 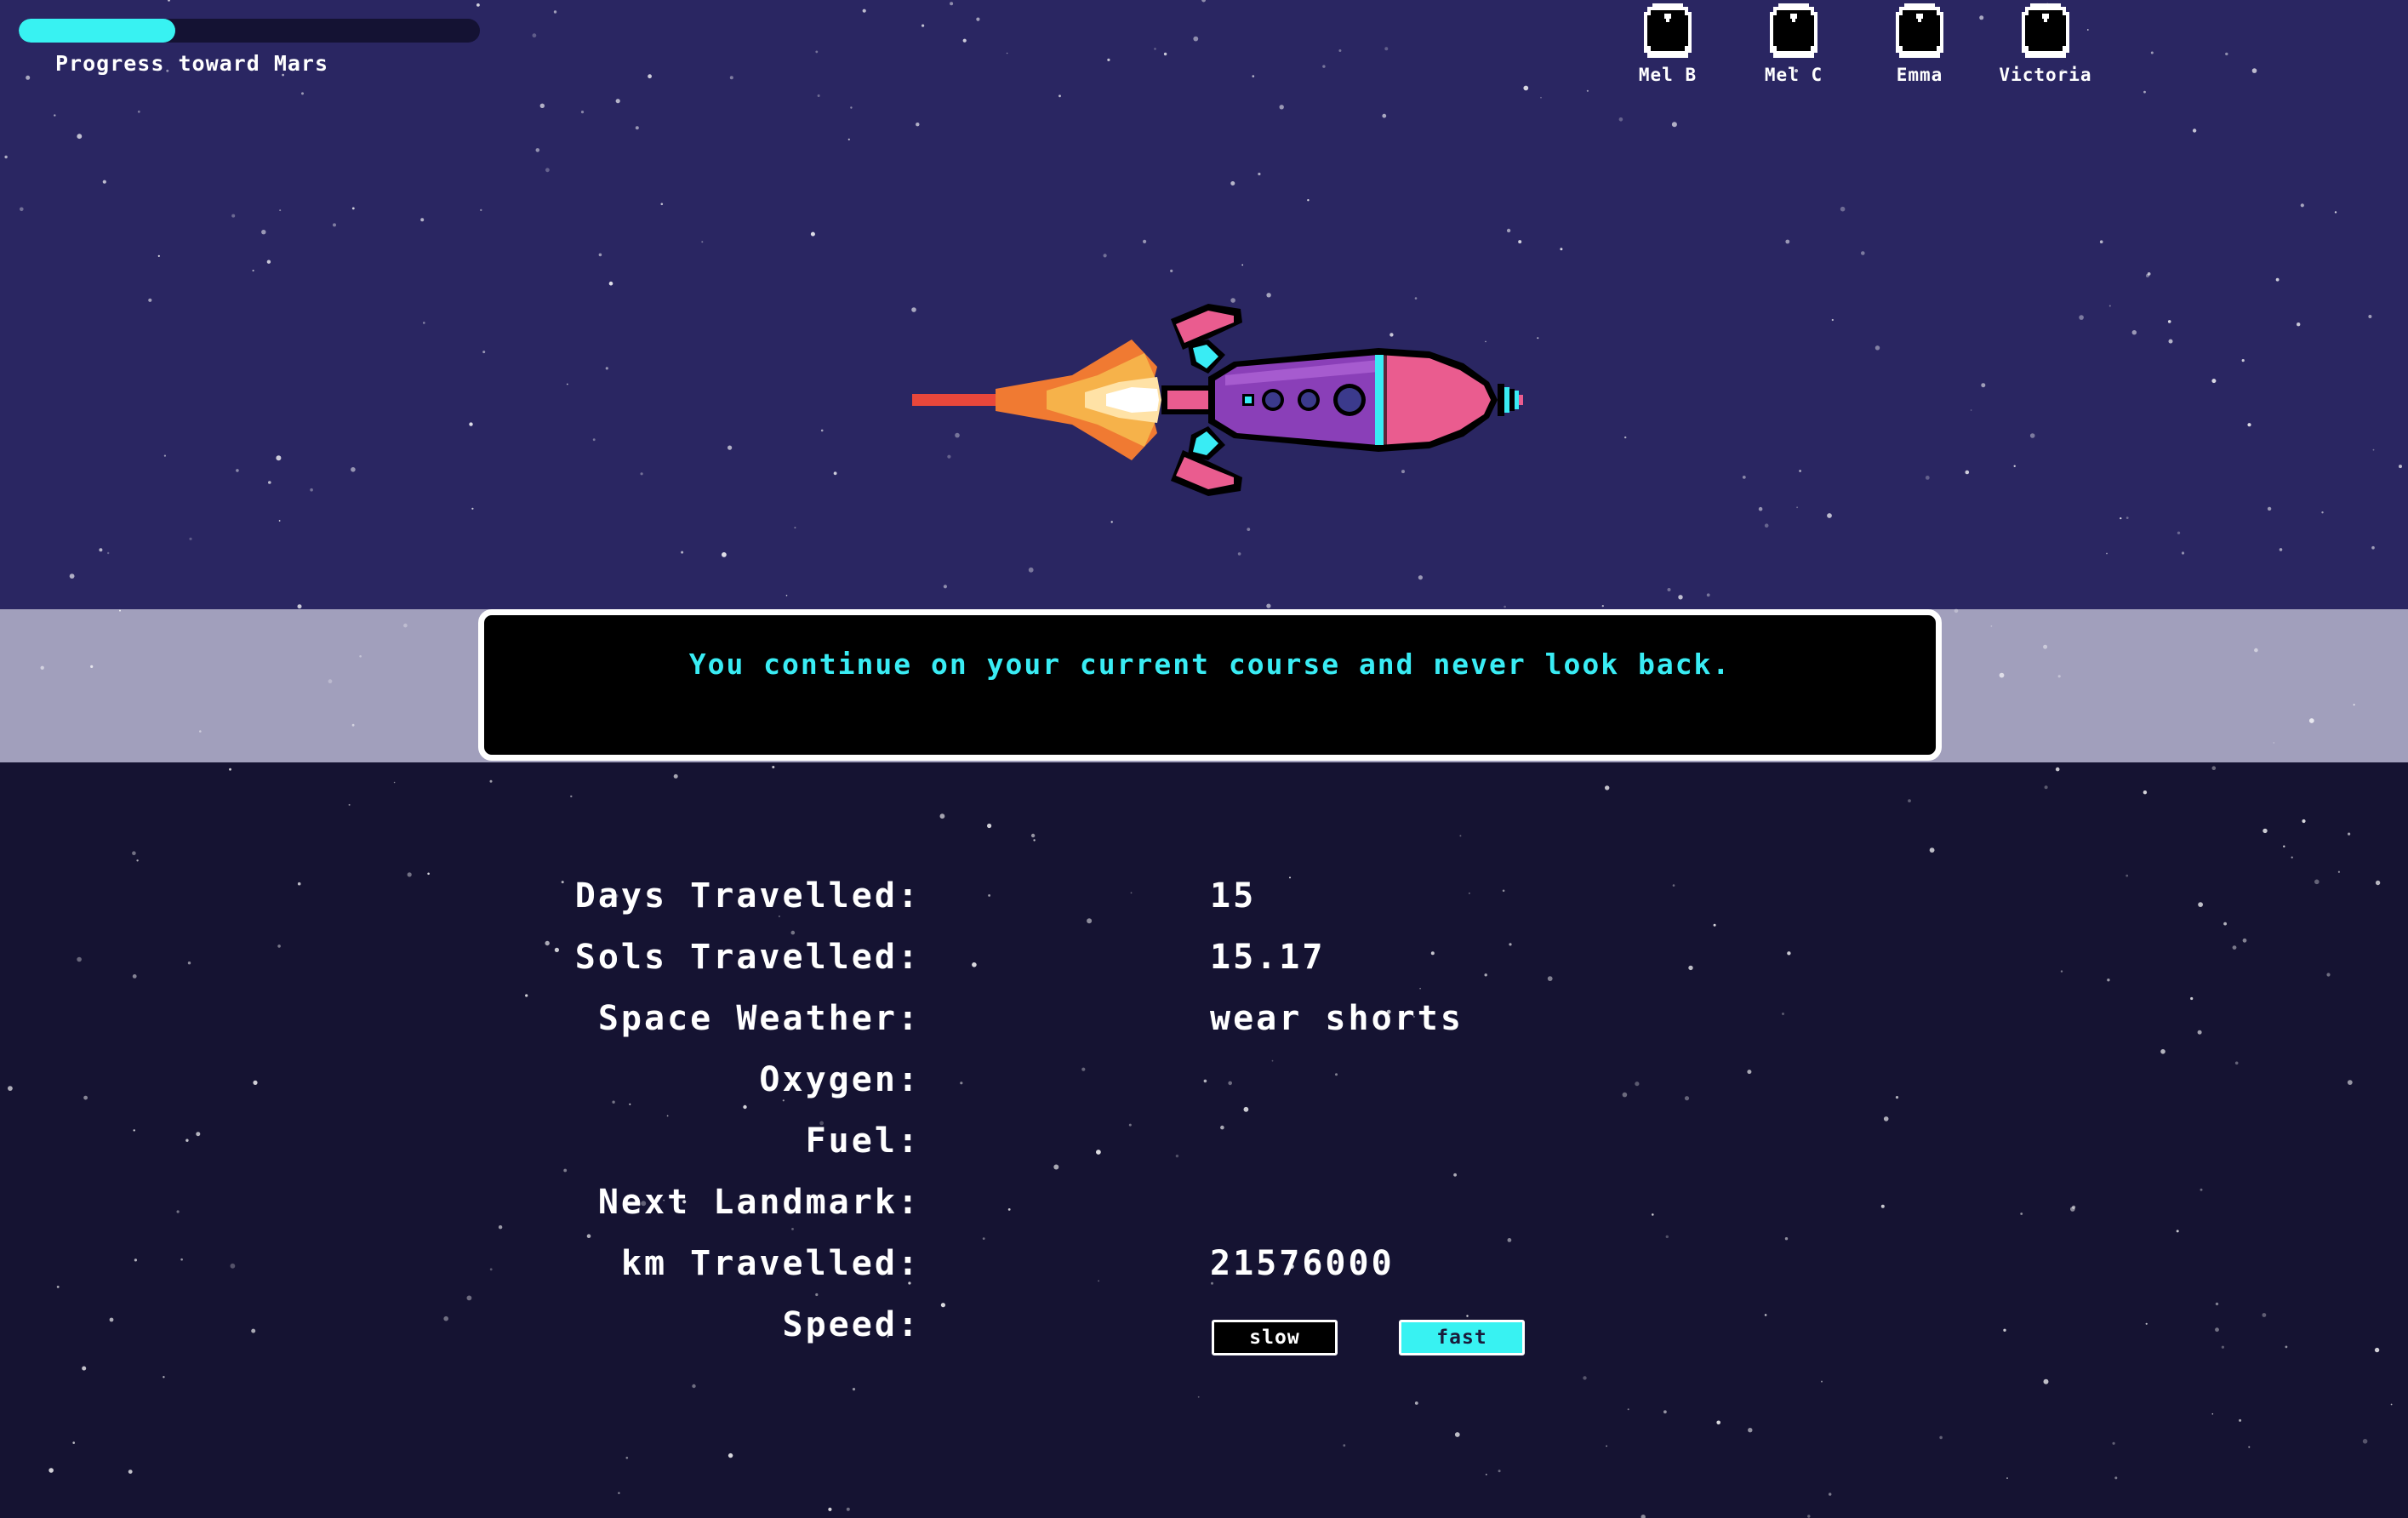 I want to click on stat-space-weather: Space Weather: wear shorts, so click(x=1149, y=1029).